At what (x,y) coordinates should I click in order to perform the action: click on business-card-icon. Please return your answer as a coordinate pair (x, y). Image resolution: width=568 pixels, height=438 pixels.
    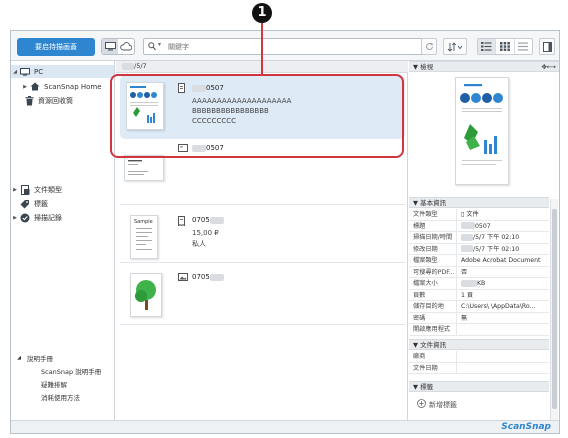
    Looking at the image, I should click on (183, 149).